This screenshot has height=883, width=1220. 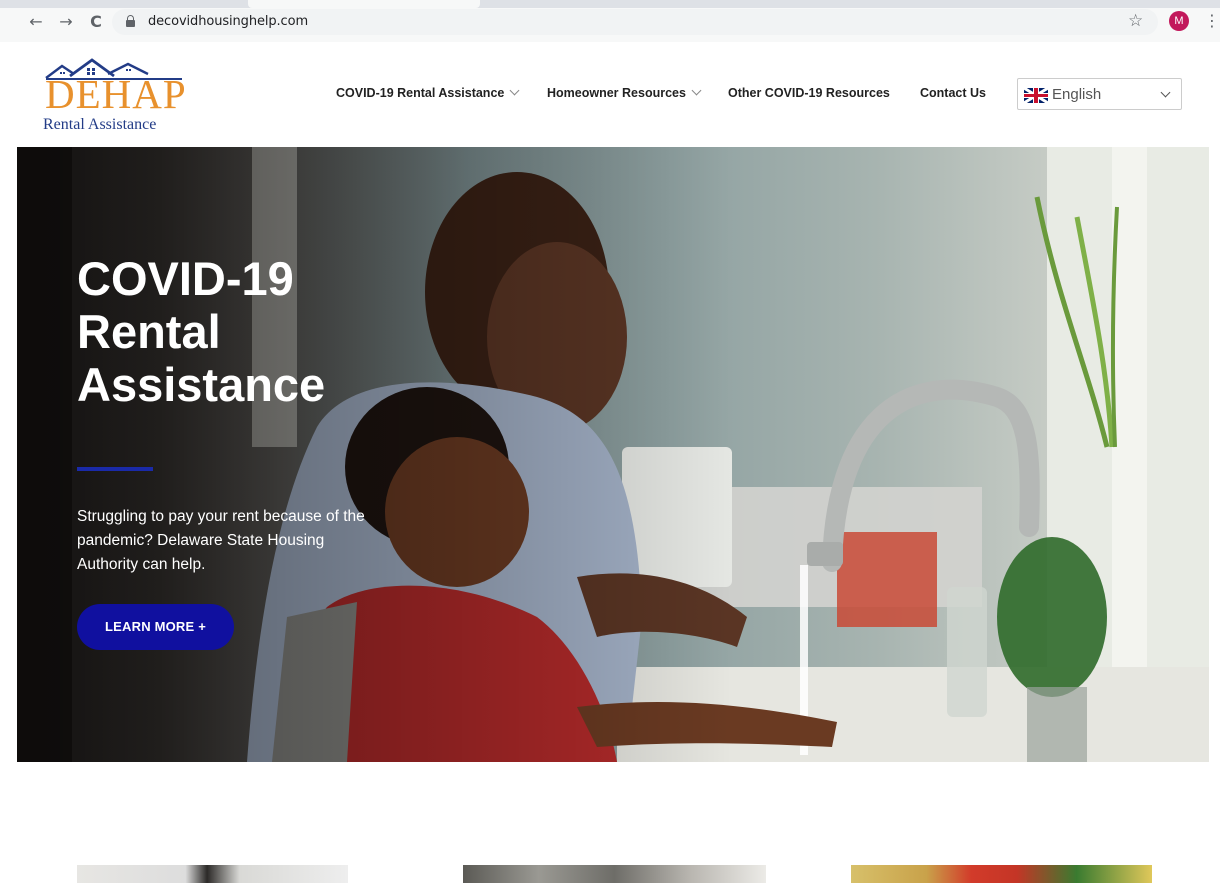 I want to click on logo-wordmark: DEHAP, so click(x=116, y=94).